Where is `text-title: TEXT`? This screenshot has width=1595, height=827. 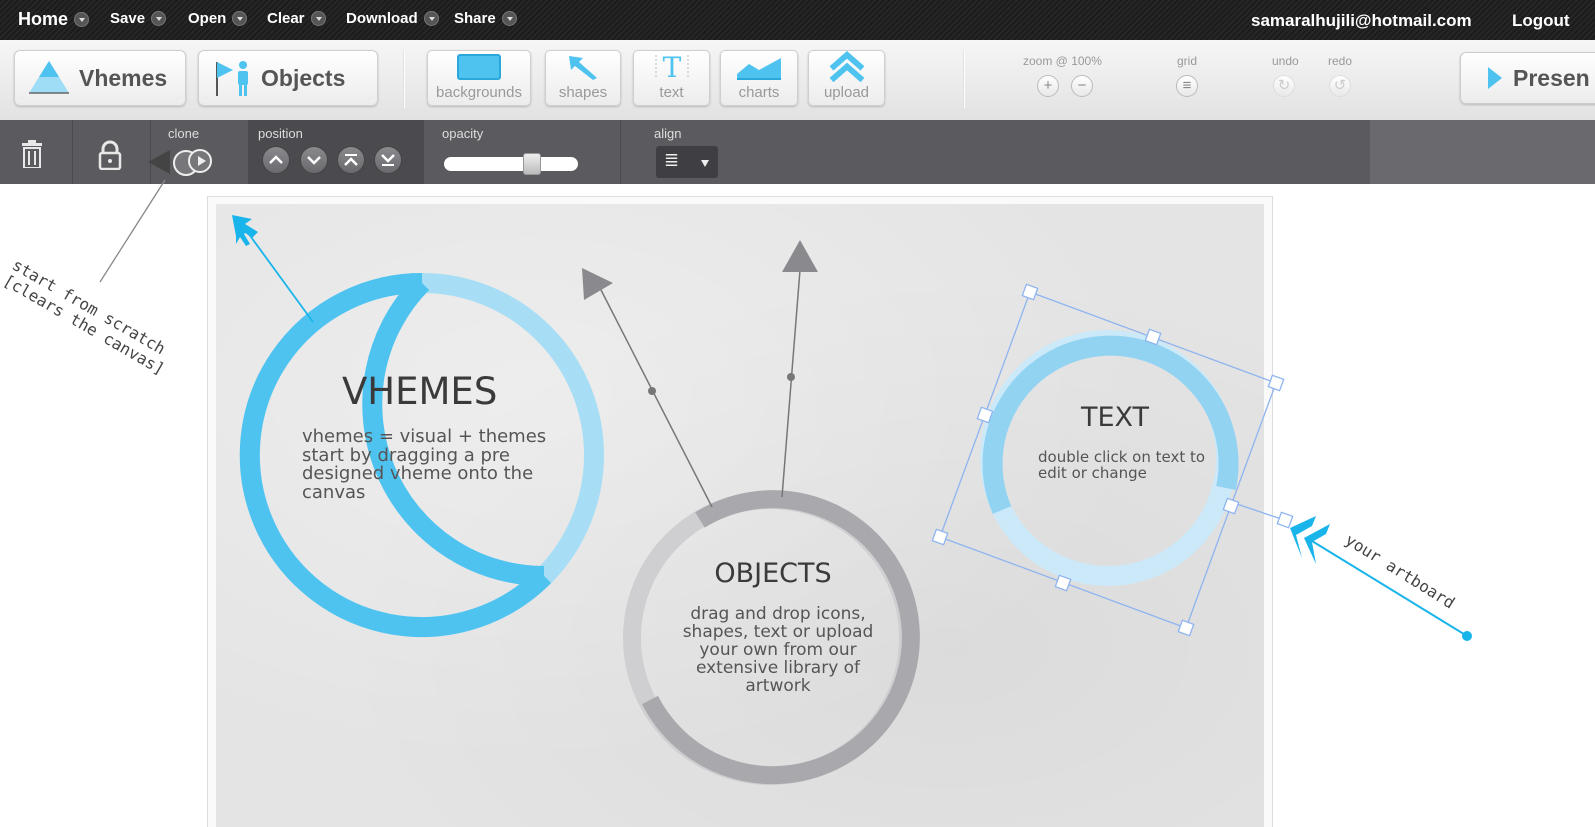
text-title: TEXT is located at coordinates (1115, 417).